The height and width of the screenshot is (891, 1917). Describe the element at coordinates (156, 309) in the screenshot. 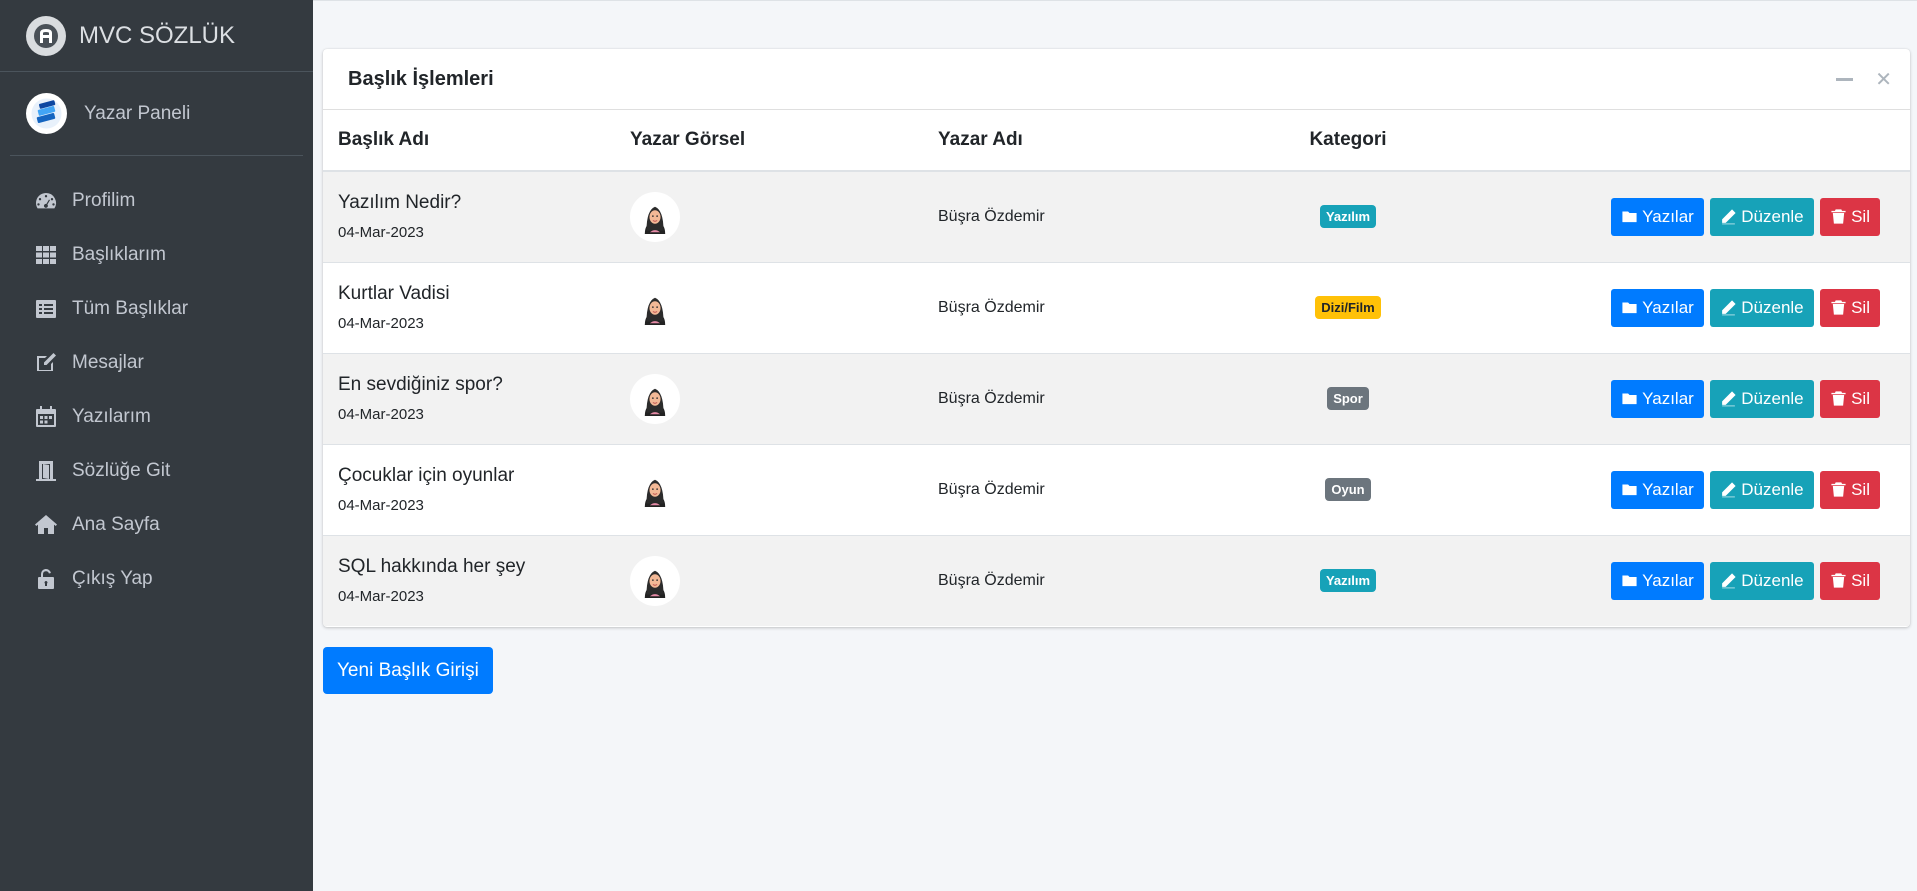

I see `sidebar-item-tum-basliklar: Tüm Başlıklar` at that location.